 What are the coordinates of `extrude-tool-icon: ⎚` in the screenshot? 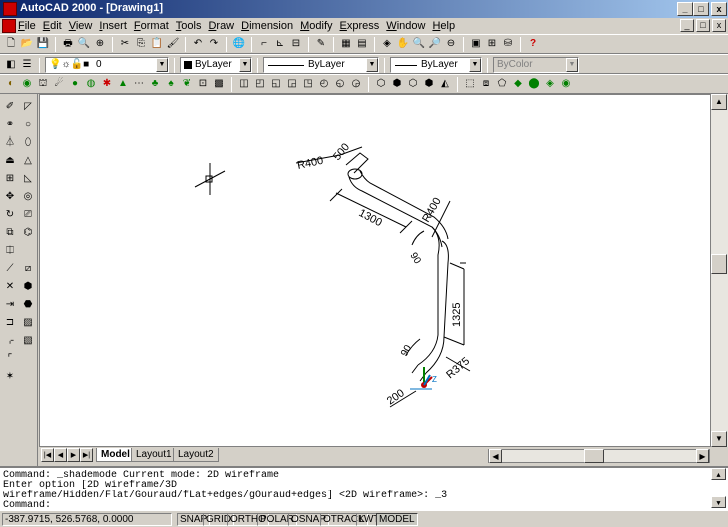 It's located at (28, 215).